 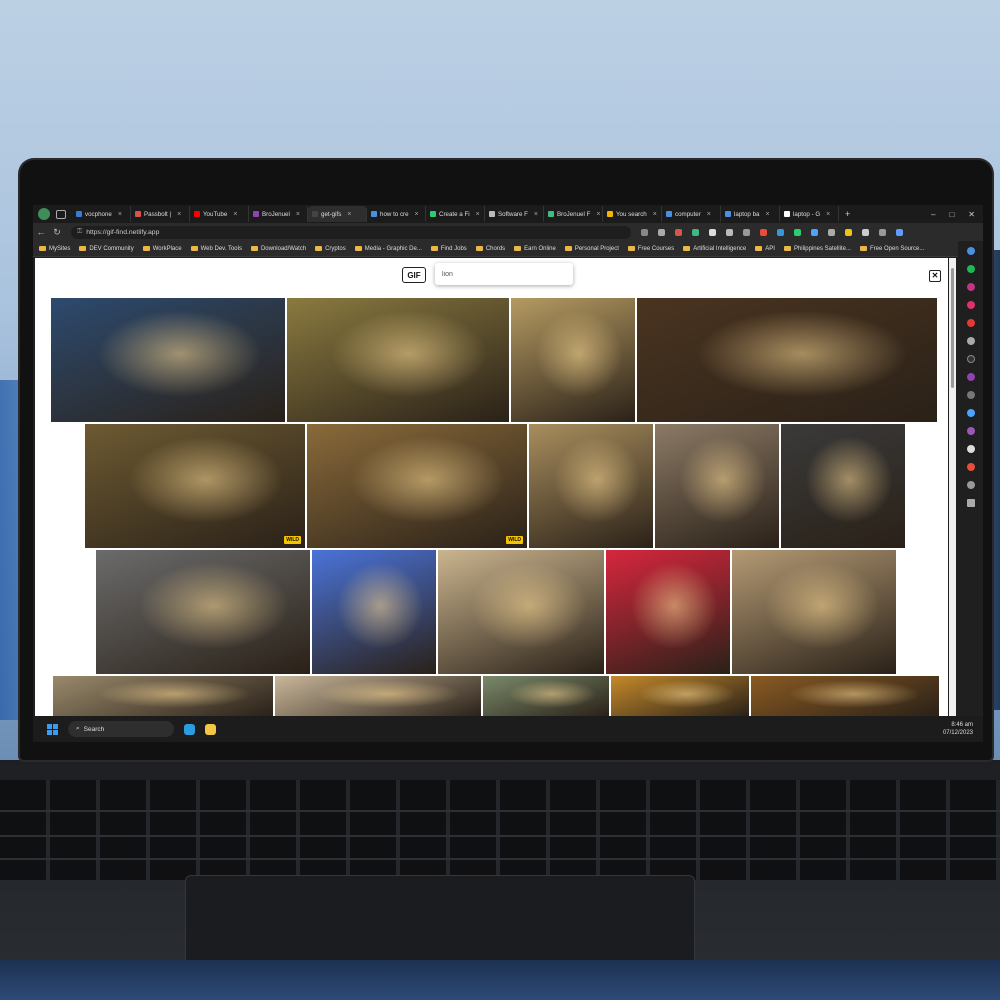 I want to click on gif-tile-lion-prowling-field: WILD, so click(x=417, y=486).